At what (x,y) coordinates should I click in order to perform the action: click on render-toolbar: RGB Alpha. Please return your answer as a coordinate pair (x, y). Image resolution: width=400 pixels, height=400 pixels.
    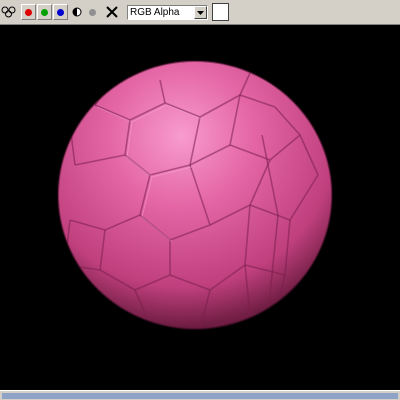
    Looking at the image, I should click on (200, 12).